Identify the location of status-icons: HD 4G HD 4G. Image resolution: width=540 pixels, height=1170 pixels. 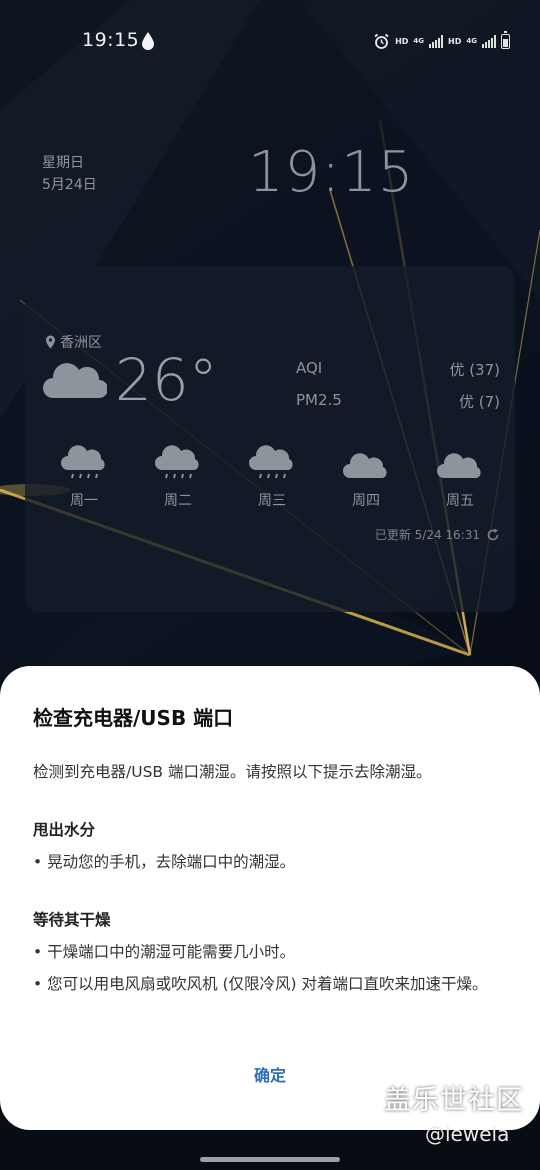
(441, 40).